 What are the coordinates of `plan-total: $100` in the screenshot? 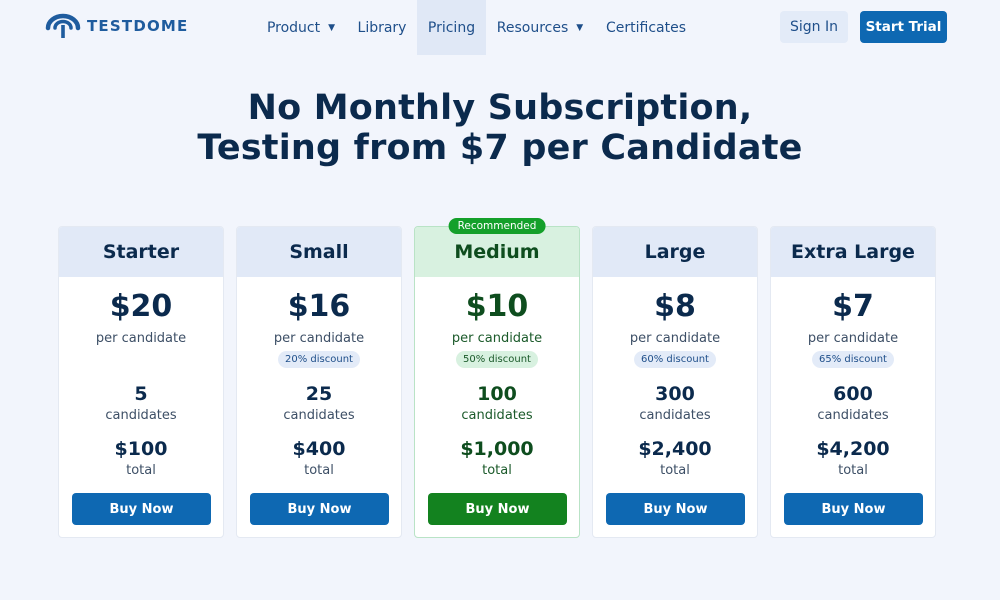 It's located at (141, 449).